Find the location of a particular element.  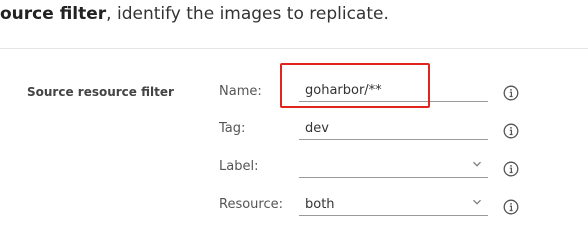

intro-rest: , identify the images to replicate. is located at coordinates (247, 14).